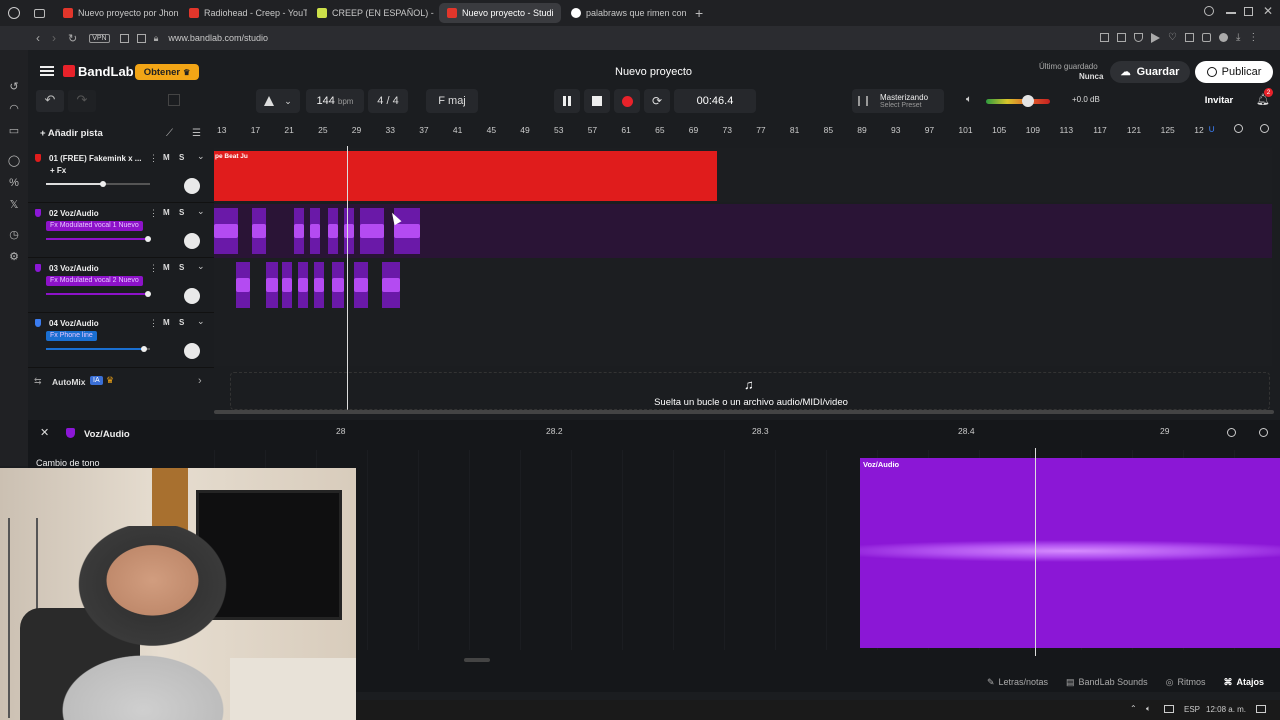 The height and width of the screenshot is (720, 1280). I want to click on editor-playhead, so click(1035, 552).